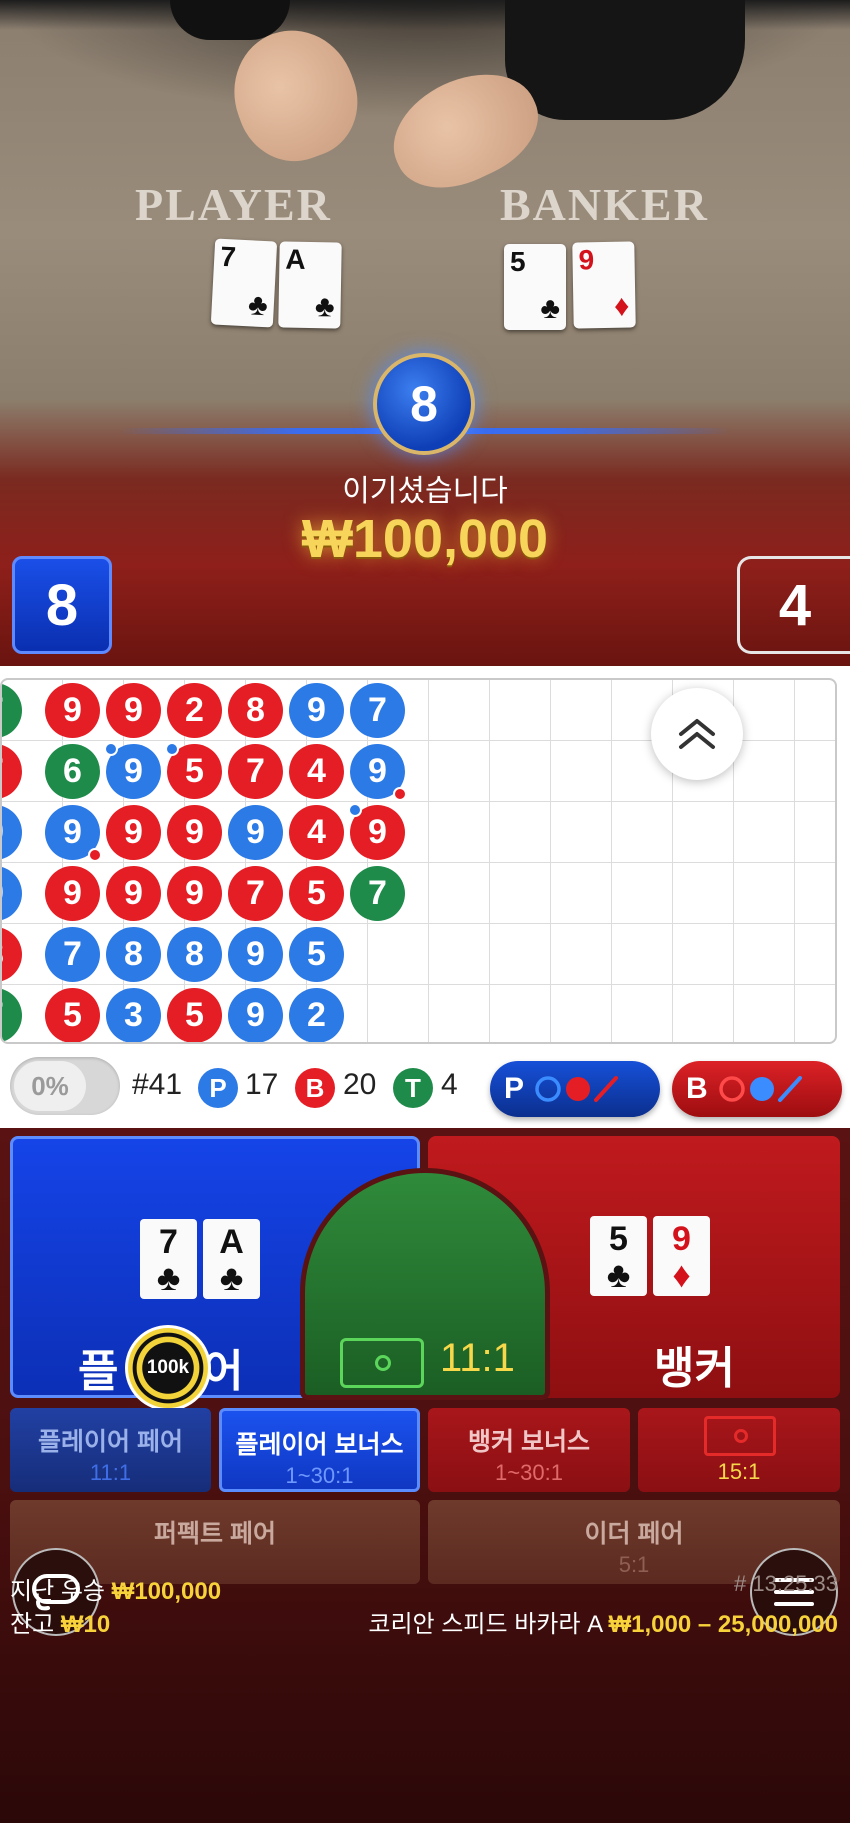  I want to click on chevron-double-up-icon, so click(697, 734).